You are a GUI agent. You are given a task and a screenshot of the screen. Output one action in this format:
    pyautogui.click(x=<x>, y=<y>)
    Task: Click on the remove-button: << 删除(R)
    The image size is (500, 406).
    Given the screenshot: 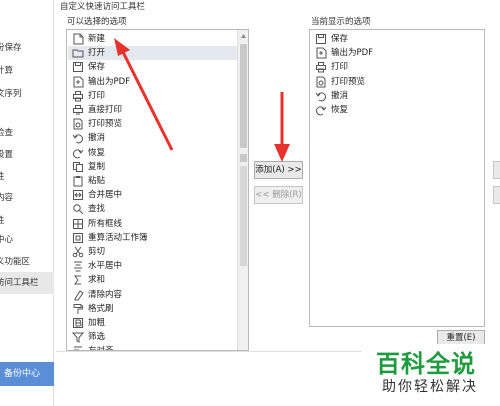 What is the action you would take?
    pyautogui.click(x=278, y=195)
    